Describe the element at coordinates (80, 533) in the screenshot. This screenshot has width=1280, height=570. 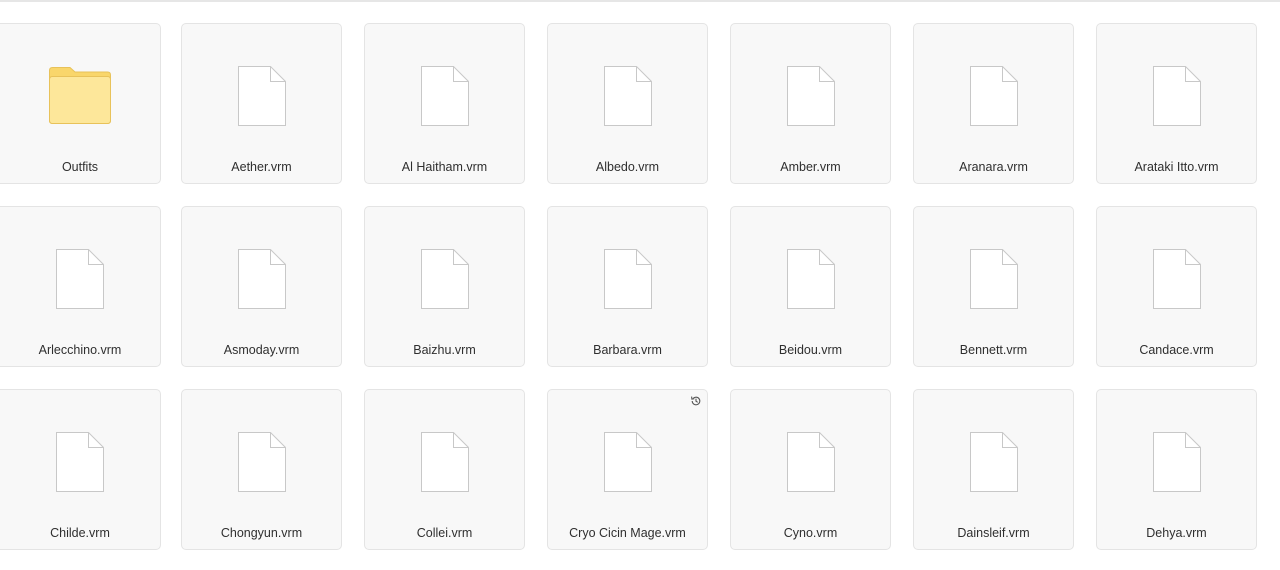
I see `file-name-label: Childe.vrm` at that location.